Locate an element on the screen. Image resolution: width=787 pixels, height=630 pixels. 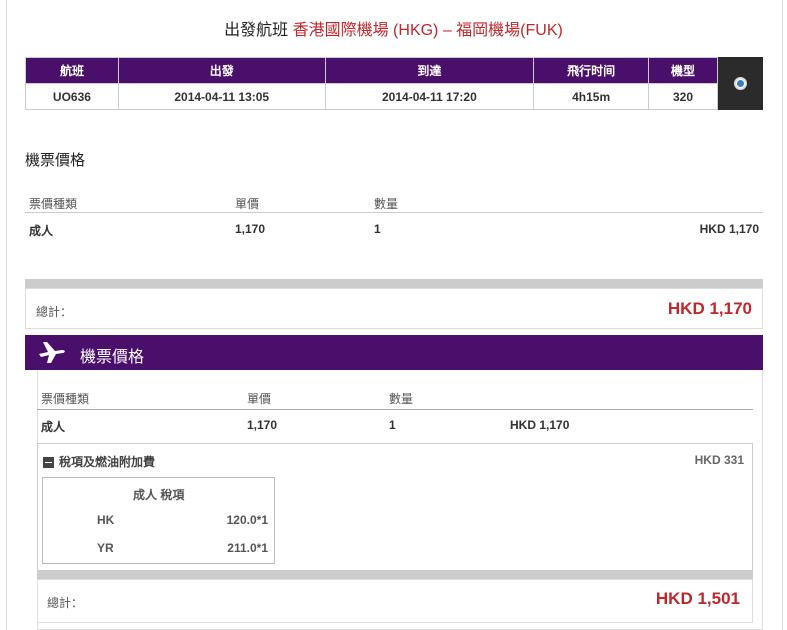
tax-code: YR is located at coordinates (105, 548).